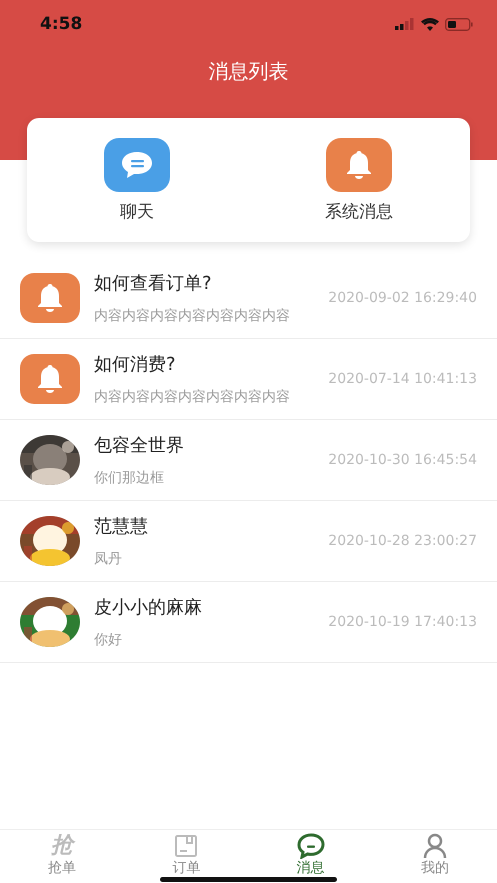  What do you see at coordinates (148, 607) in the screenshot?
I see `message-title: 皮小小的麻麻` at bounding box center [148, 607].